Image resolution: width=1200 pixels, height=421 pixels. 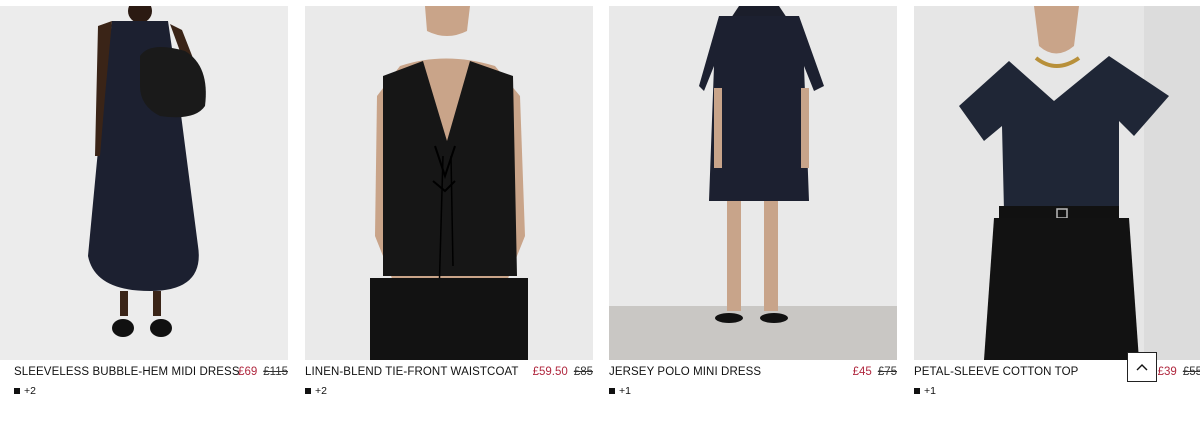 What do you see at coordinates (862, 372) in the screenshot?
I see `sale-price: £45` at bounding box center [862, 372].